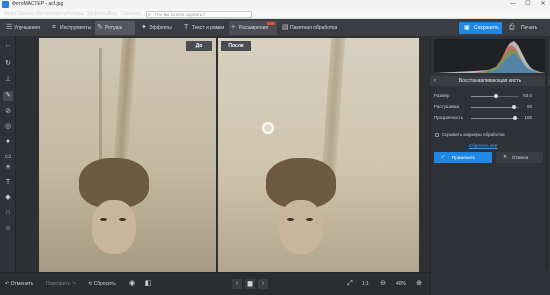  I want to click on app-logo-icon, so click(5, 4).